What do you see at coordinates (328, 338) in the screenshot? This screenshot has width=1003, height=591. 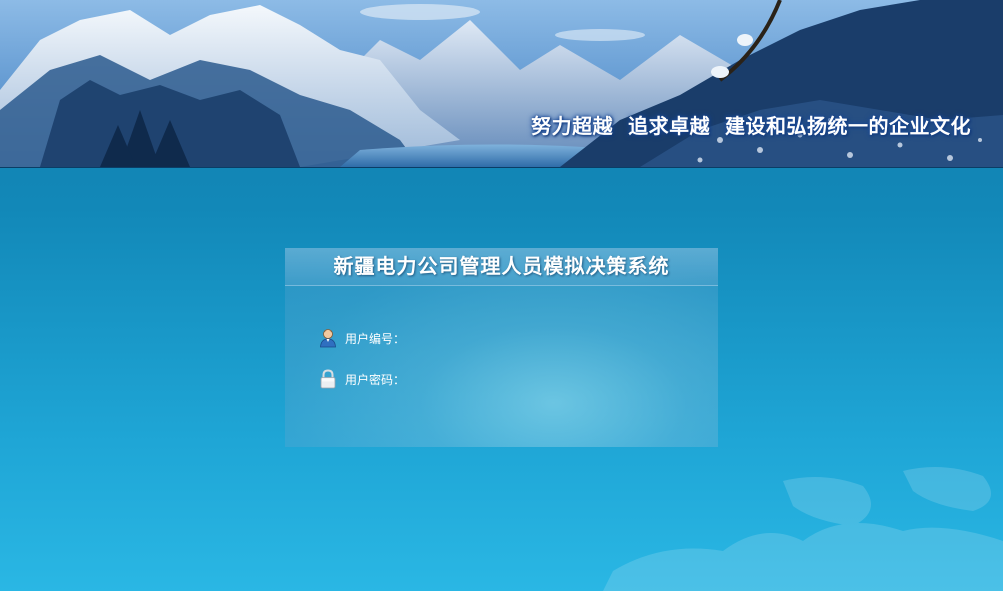 I see `user-icon` at bounding box center [328, 338].